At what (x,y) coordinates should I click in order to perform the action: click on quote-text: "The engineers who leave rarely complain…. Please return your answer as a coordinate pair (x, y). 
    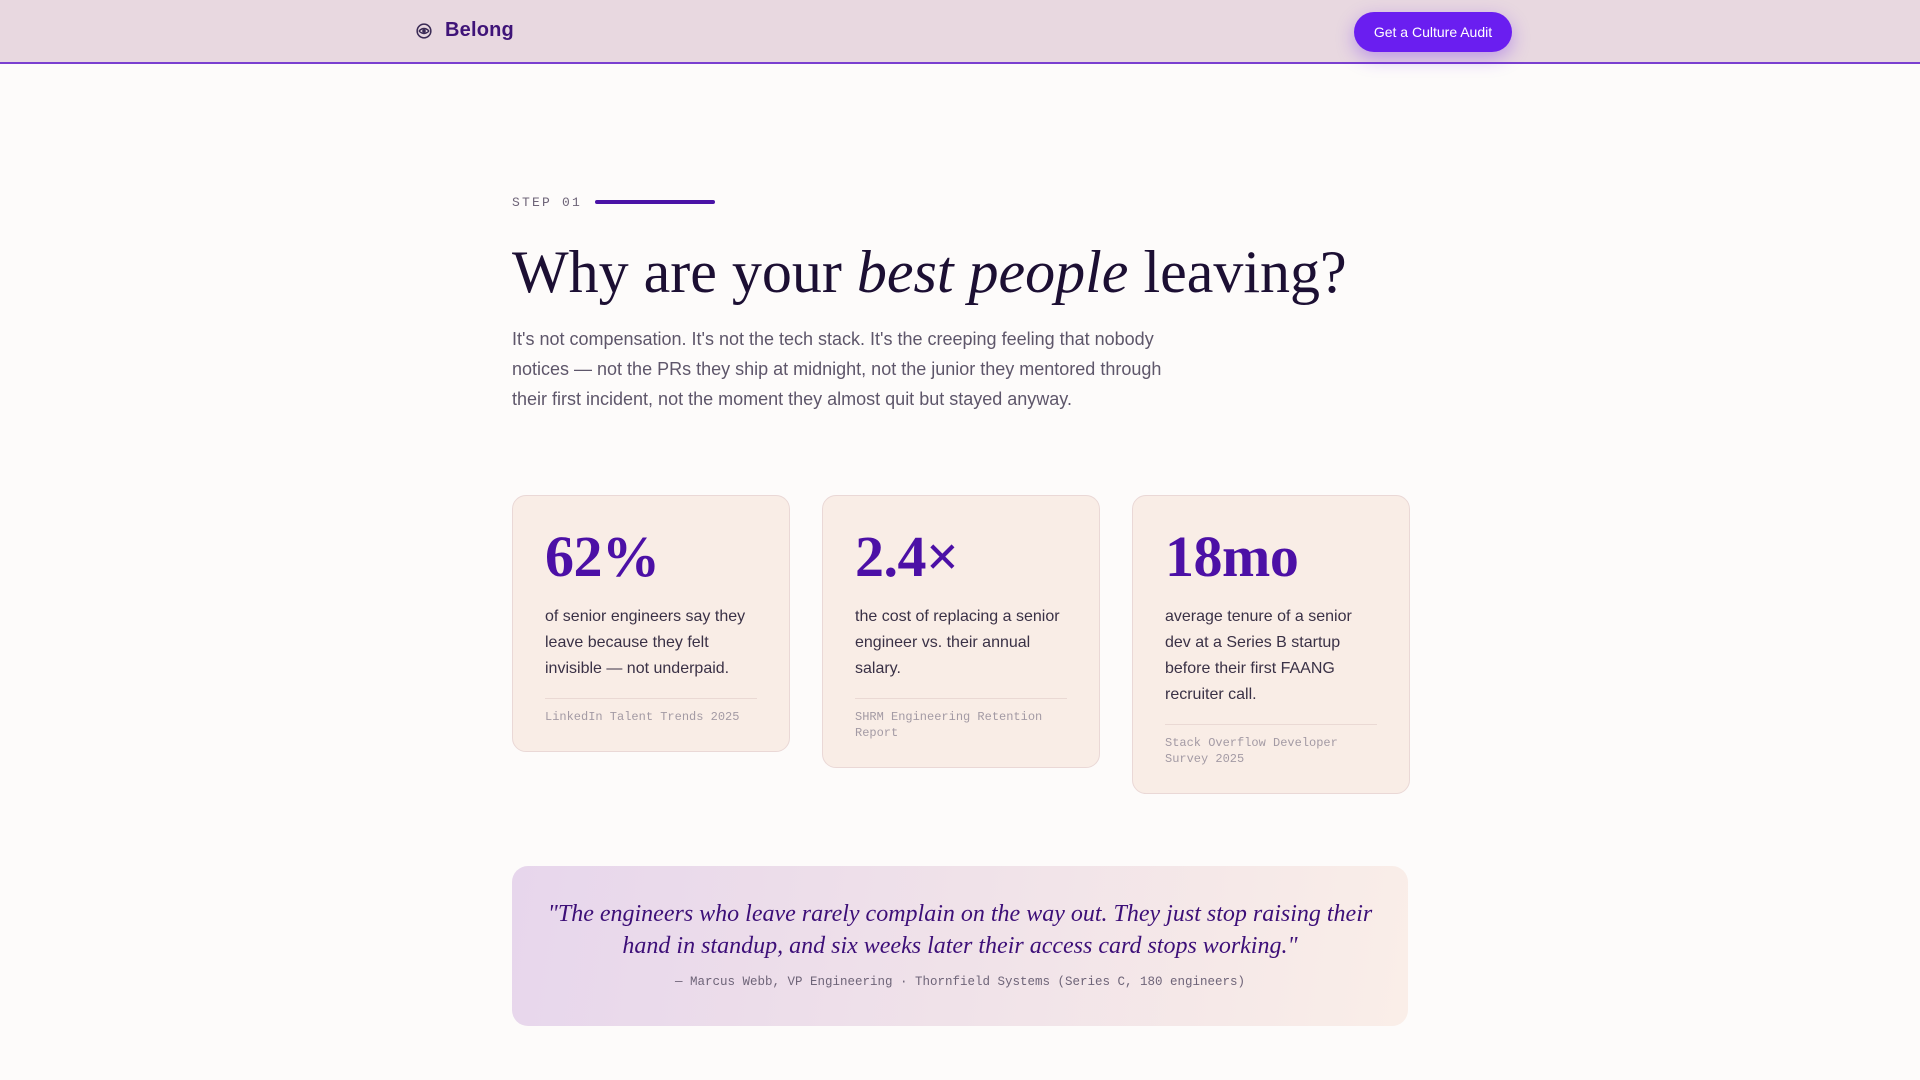
    Looking at the image, I should click on (960, 930).